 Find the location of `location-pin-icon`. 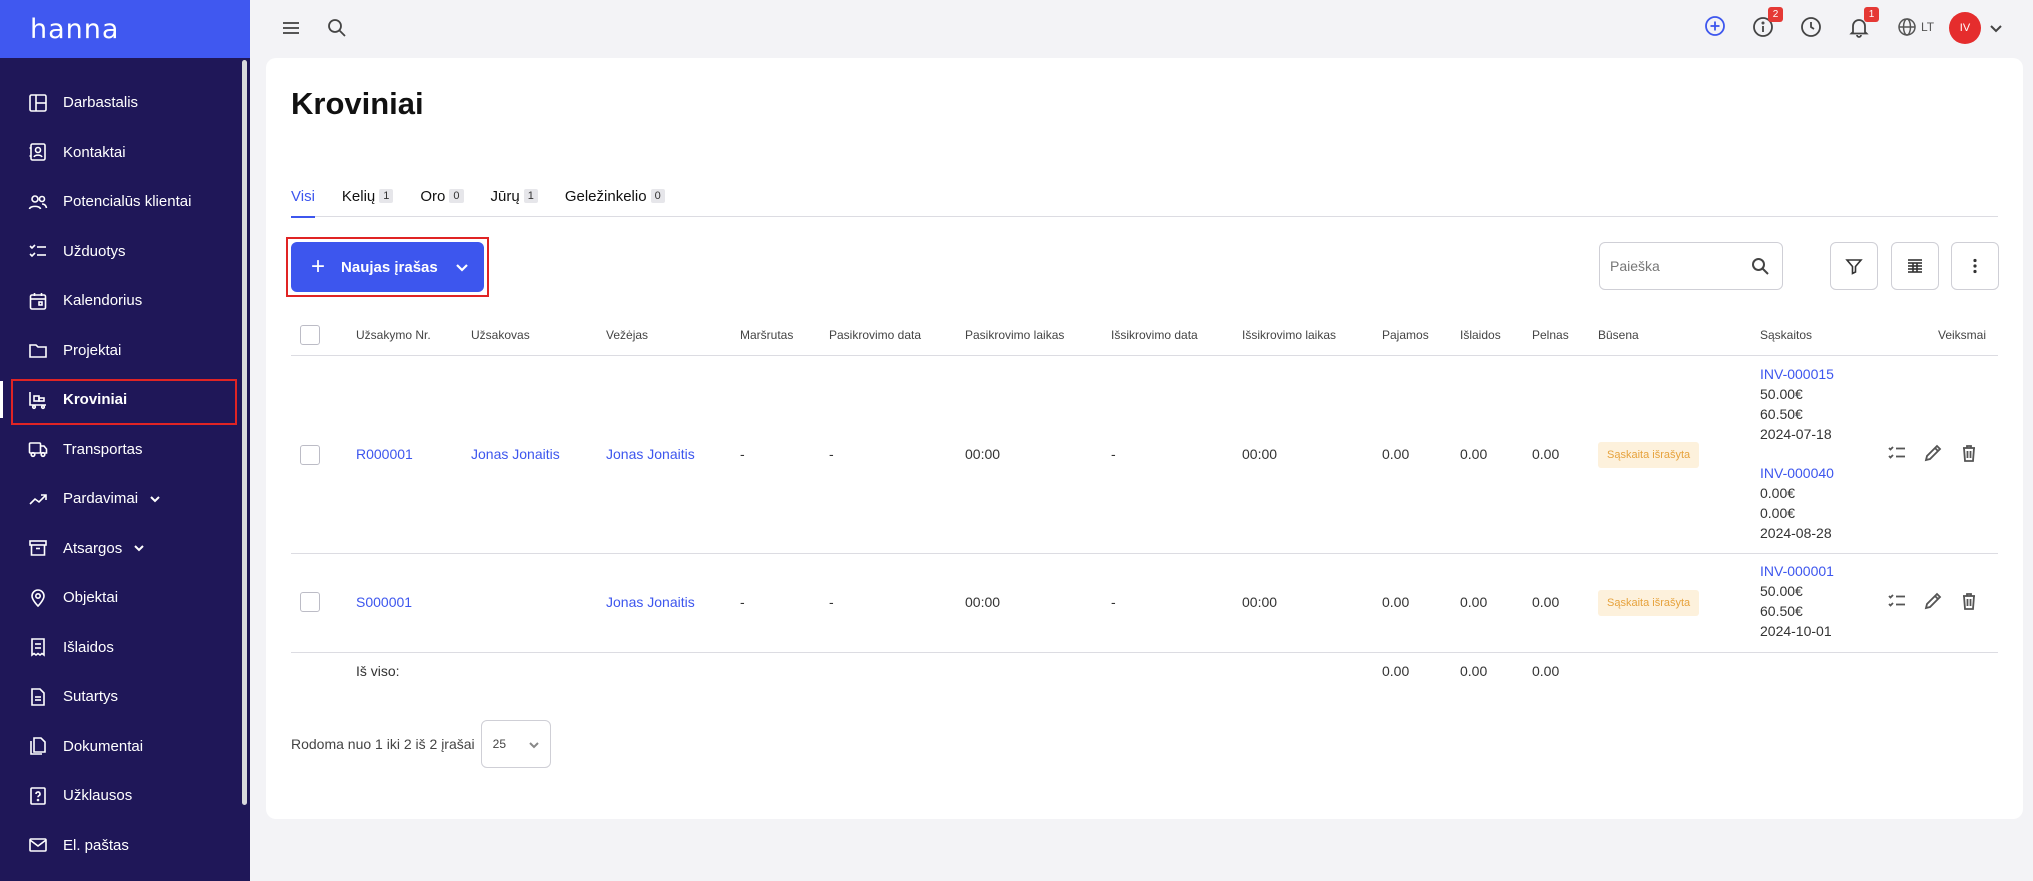

location-pin-icon is located at coordinates (38, 598).